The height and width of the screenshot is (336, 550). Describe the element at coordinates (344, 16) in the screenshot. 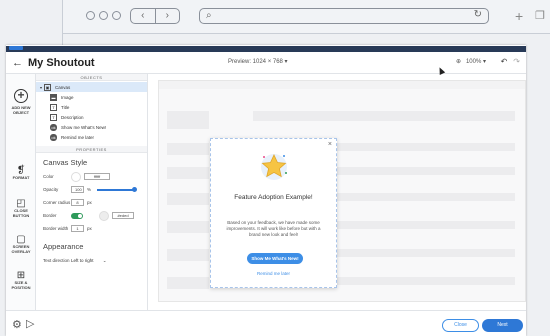

I see `address-bar: ⌕ ↻` at that location.